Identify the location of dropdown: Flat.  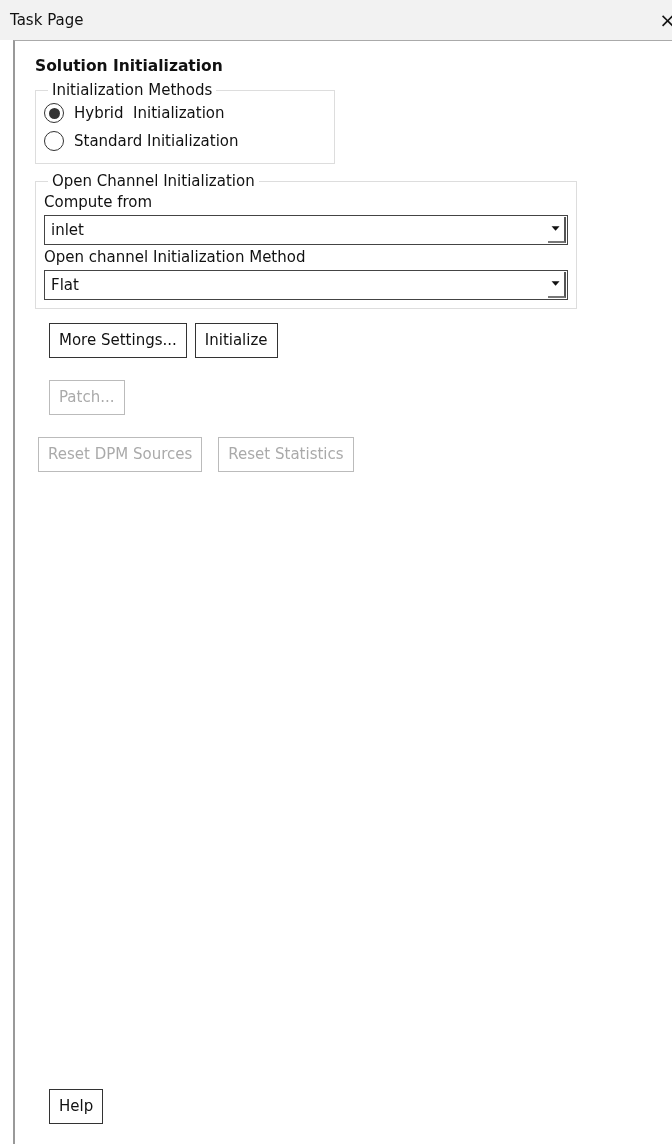
(306, 285).